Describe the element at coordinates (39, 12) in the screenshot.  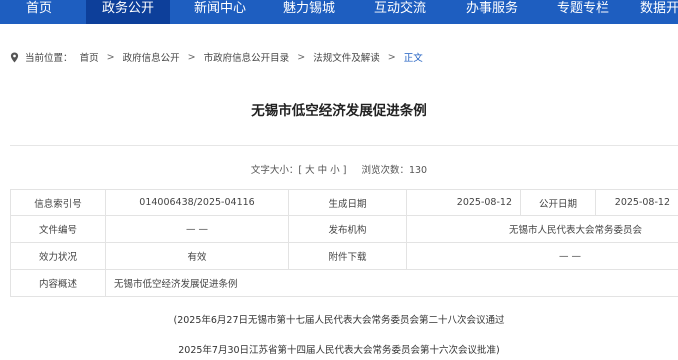
I see `nav-item-home: 首页` at that location.